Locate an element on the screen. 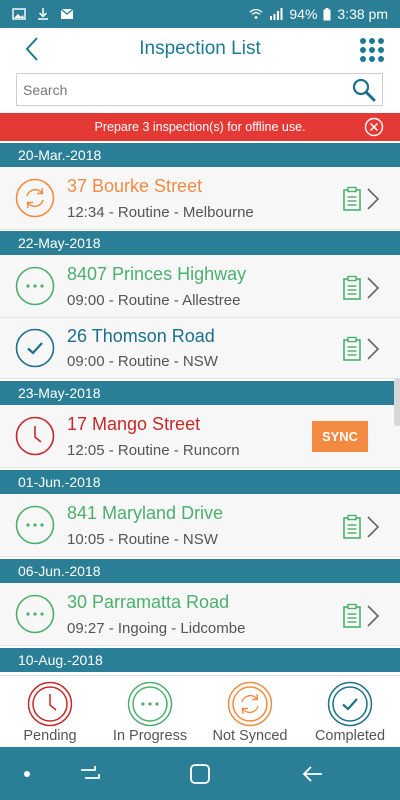 Image resolution: width=400 pixels, height=800 pixels. tab-in-progress: In Progress is located at coordinates (150, 711).